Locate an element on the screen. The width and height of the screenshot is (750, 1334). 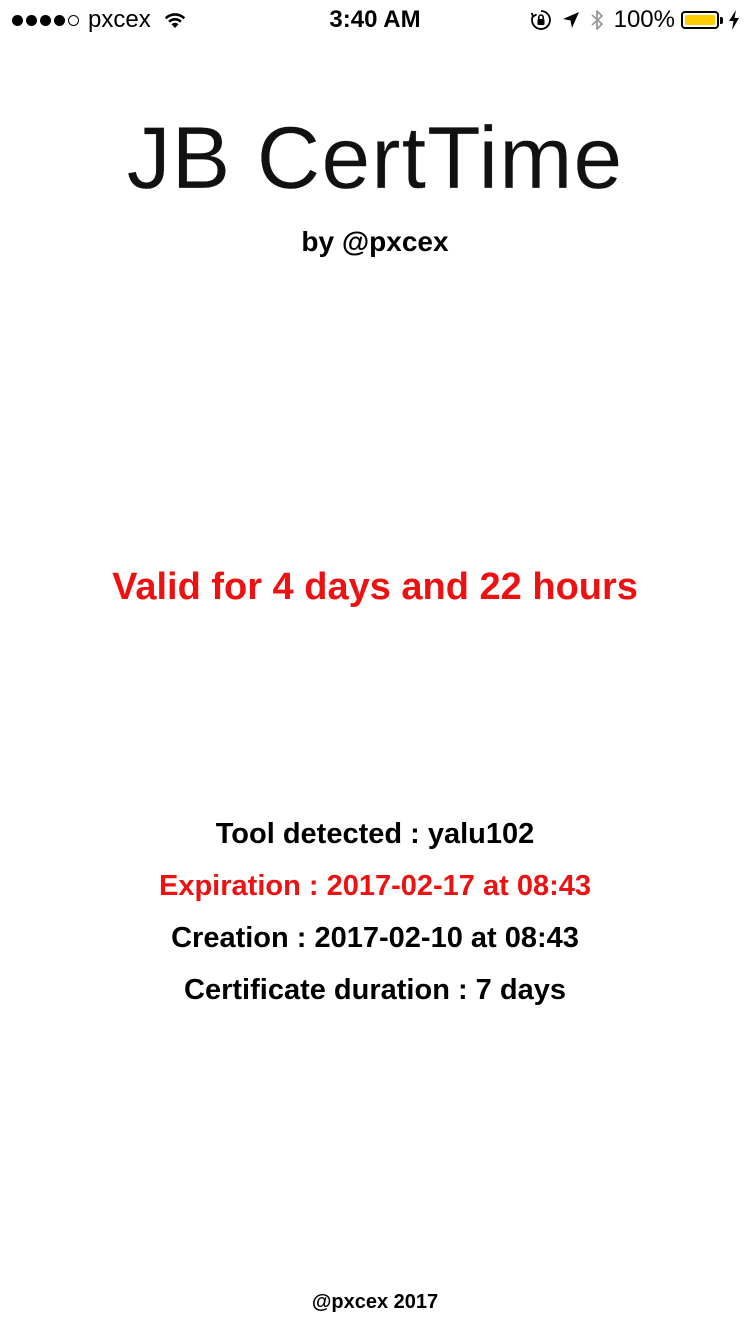
battery-percentage: 100% is located at coordinates (644, 19).